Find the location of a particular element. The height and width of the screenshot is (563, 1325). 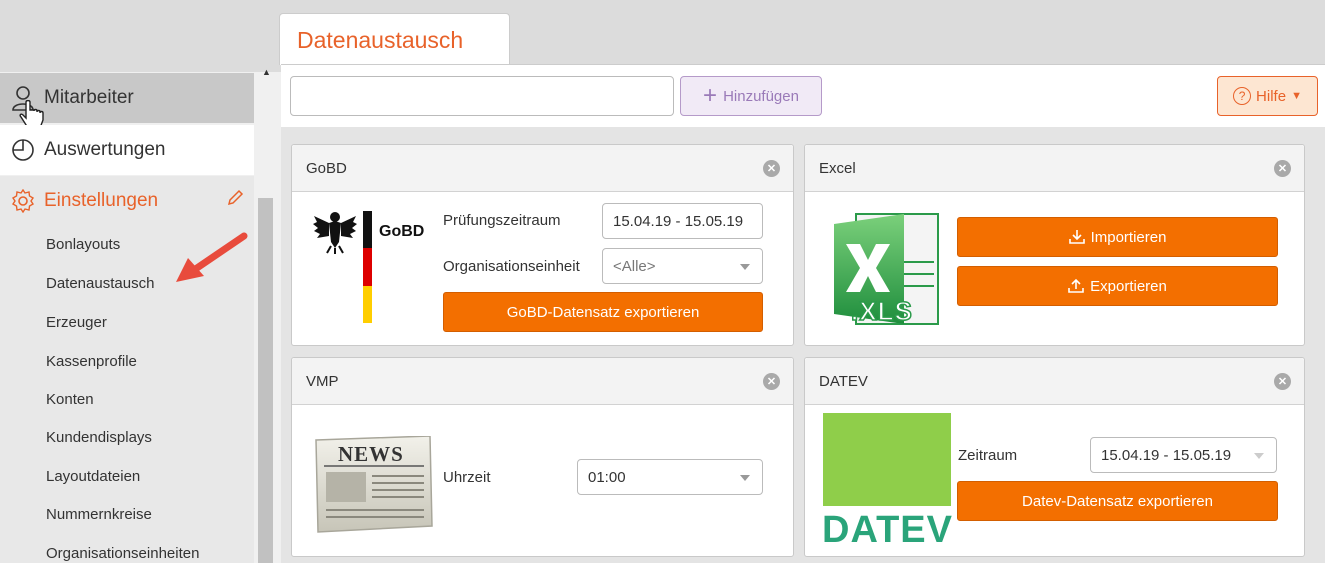

question-icon: ? is located at coordinates (1242, 96).